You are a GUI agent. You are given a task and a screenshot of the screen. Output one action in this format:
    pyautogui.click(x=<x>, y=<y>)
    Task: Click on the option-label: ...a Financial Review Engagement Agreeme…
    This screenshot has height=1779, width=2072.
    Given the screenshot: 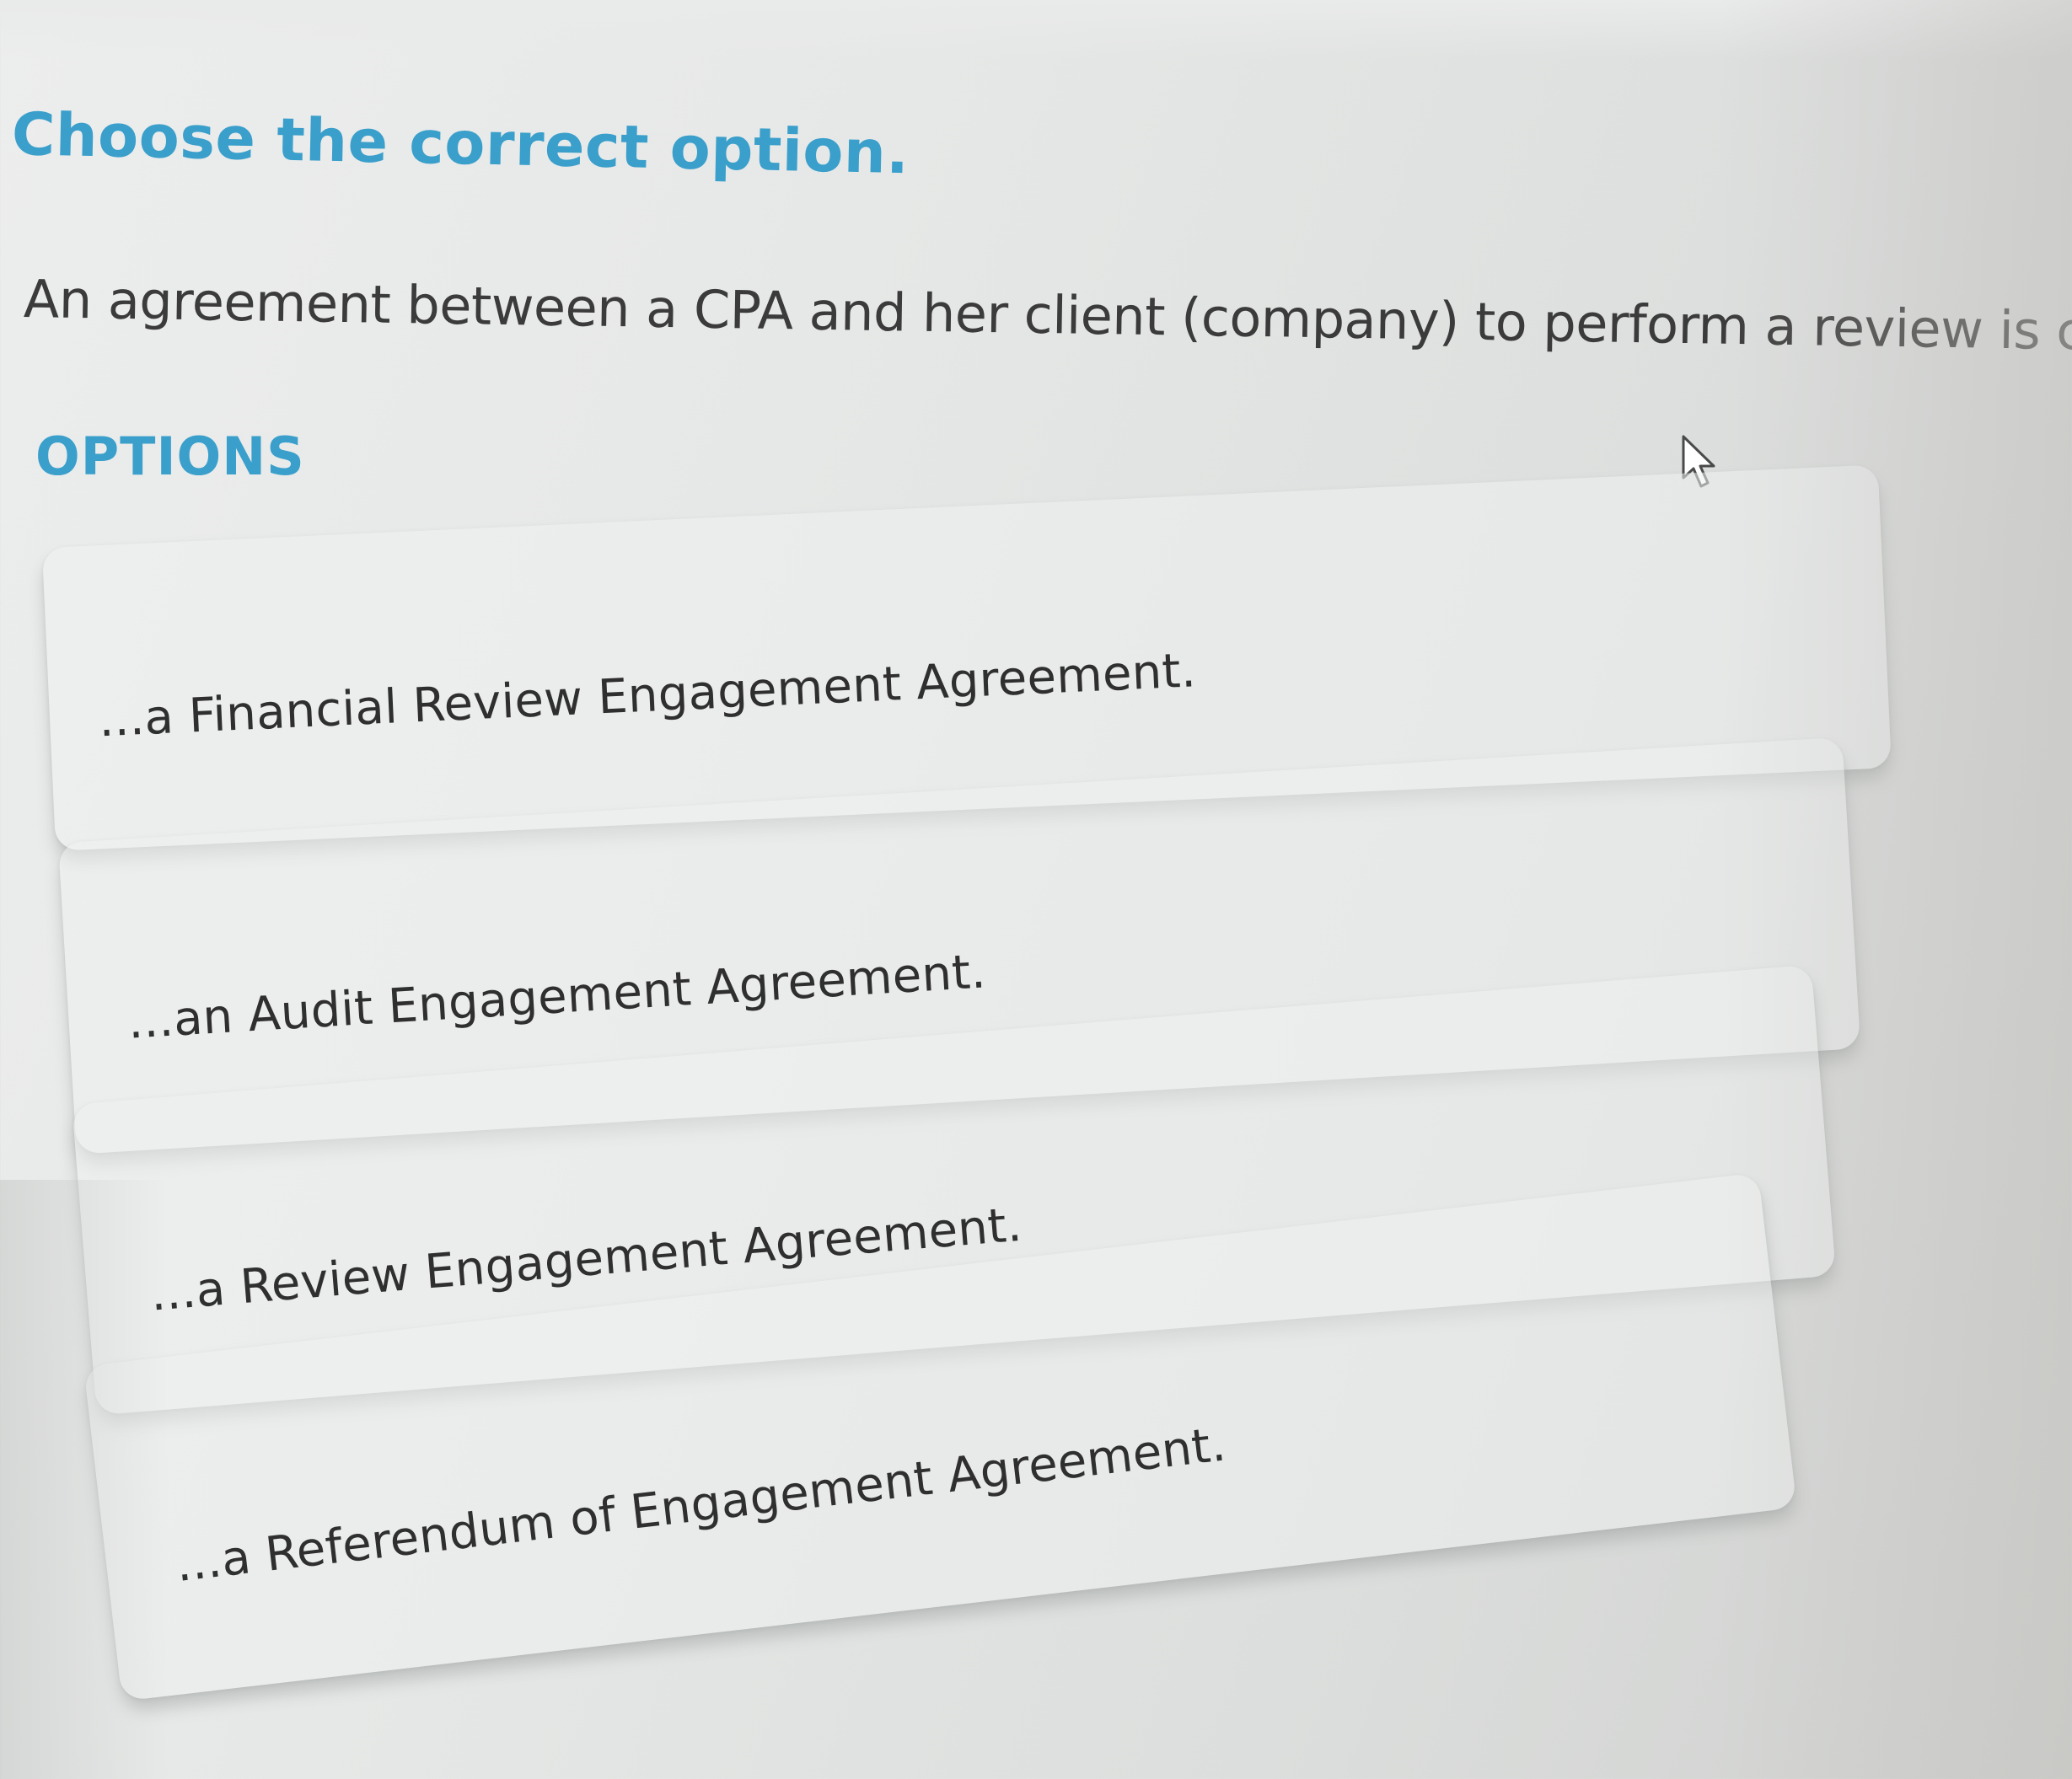 What is the action you would take?
    pyautogui.click(x=647, y=695)
    